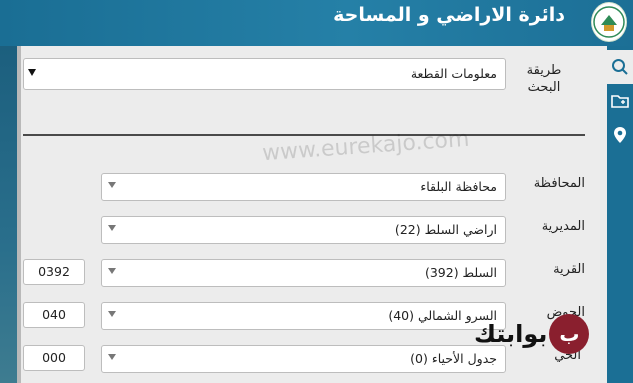 This screenshot has width=633, height=383. Describe the element at coordinates (609, 22) in the screenshot. I see `dls-logo` at that location.